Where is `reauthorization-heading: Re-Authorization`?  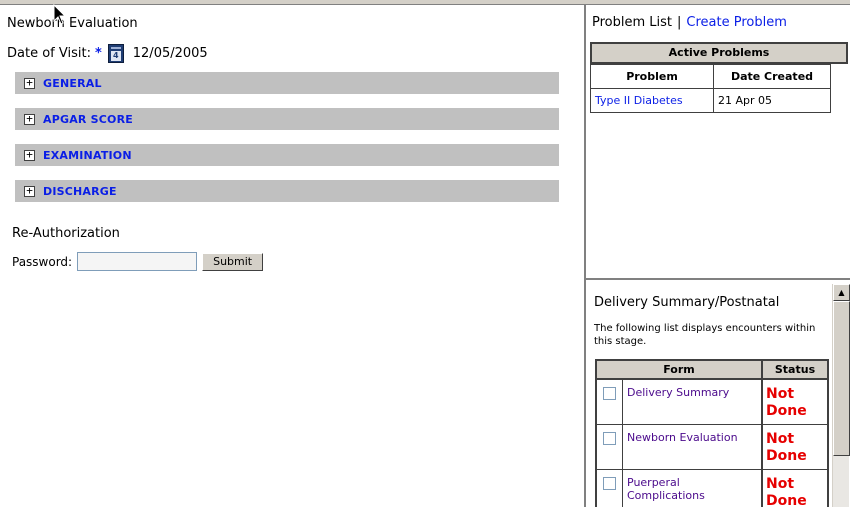 reauthorization-heading: Re-Authorization is located at coordinates (66, 233).